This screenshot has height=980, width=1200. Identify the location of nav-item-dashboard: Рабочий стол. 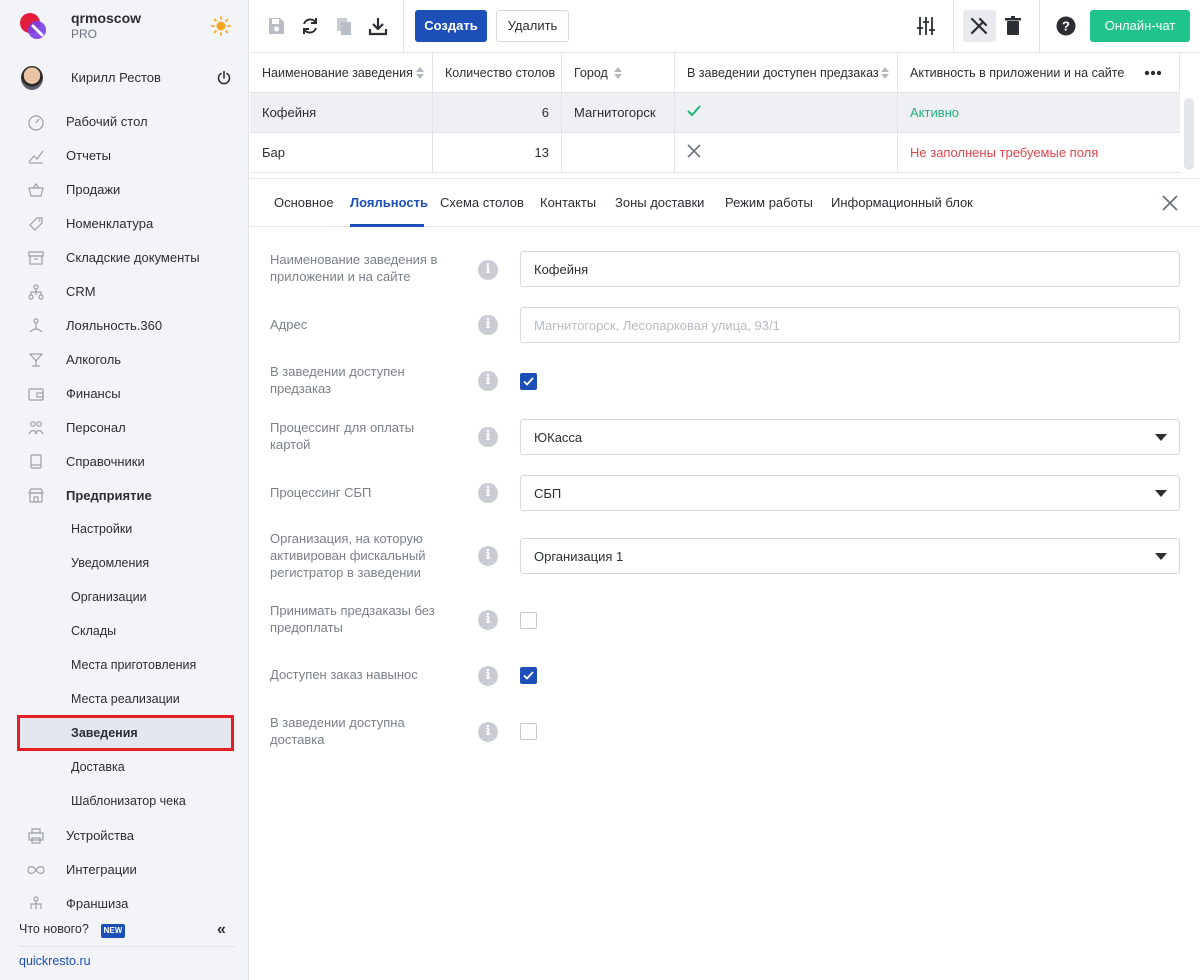
(124, 121).